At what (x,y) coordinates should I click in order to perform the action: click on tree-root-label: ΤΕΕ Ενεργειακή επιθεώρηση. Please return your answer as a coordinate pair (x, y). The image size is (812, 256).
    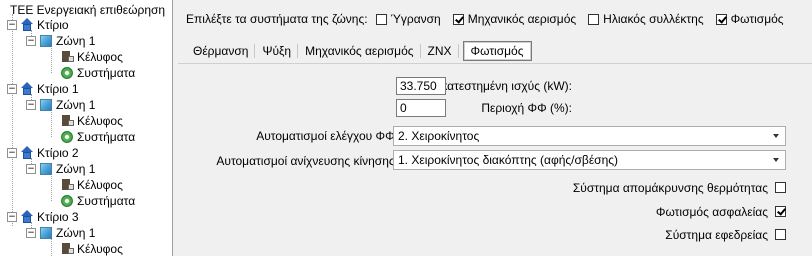
    Looking at the image, I should click on (88, 10).